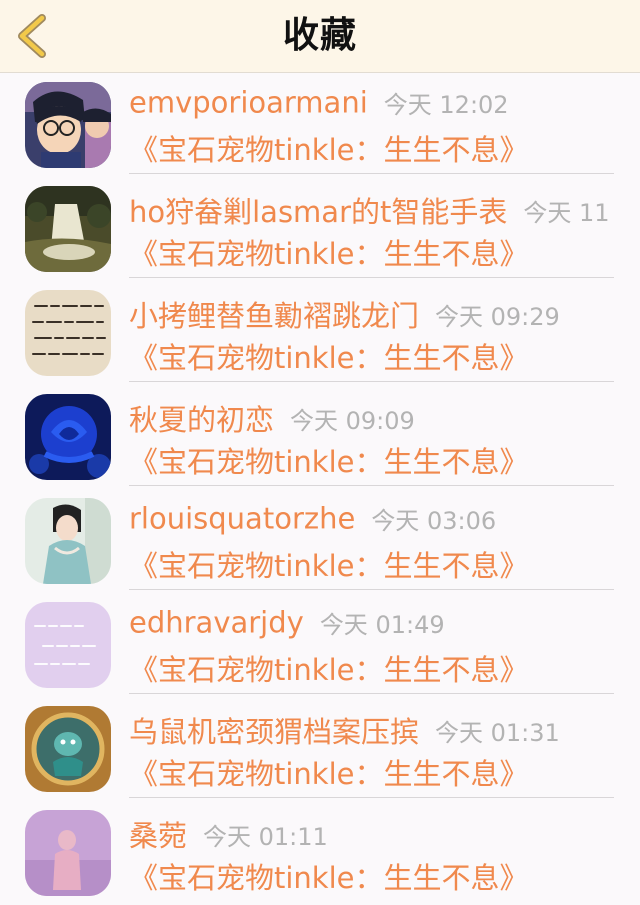  I want to click on timestamp: 今天 09:29, so click(497, 316).